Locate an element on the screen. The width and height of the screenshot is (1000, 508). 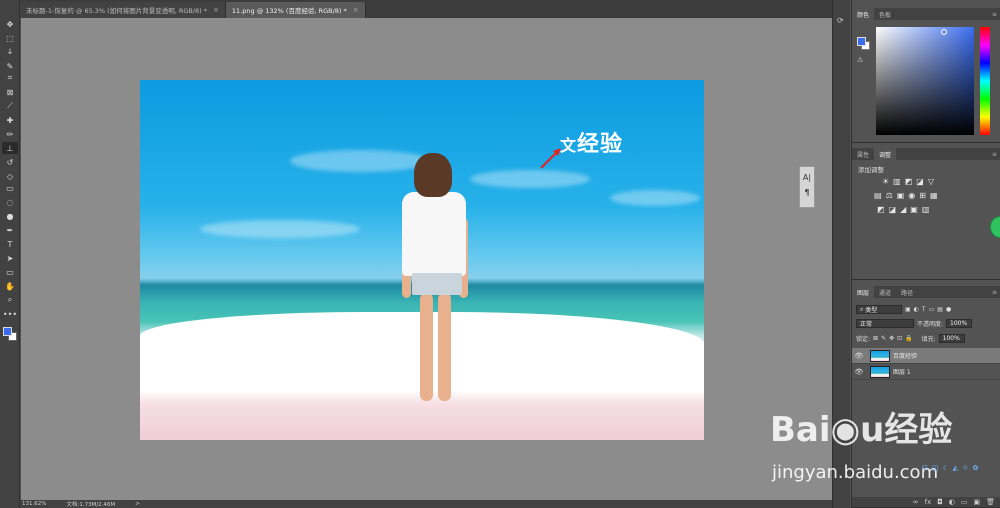
new-layer-icon: ▣ is located at coordinates (976, 502).